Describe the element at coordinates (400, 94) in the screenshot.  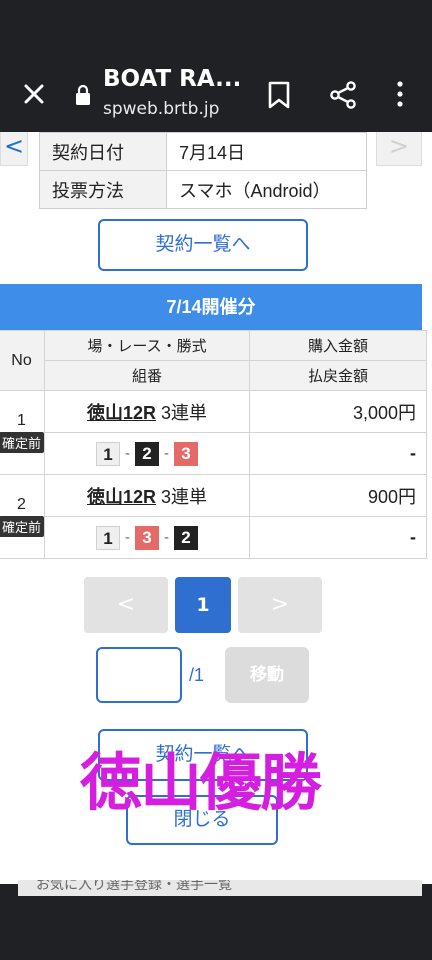
I see `more-options-icon` at that location.